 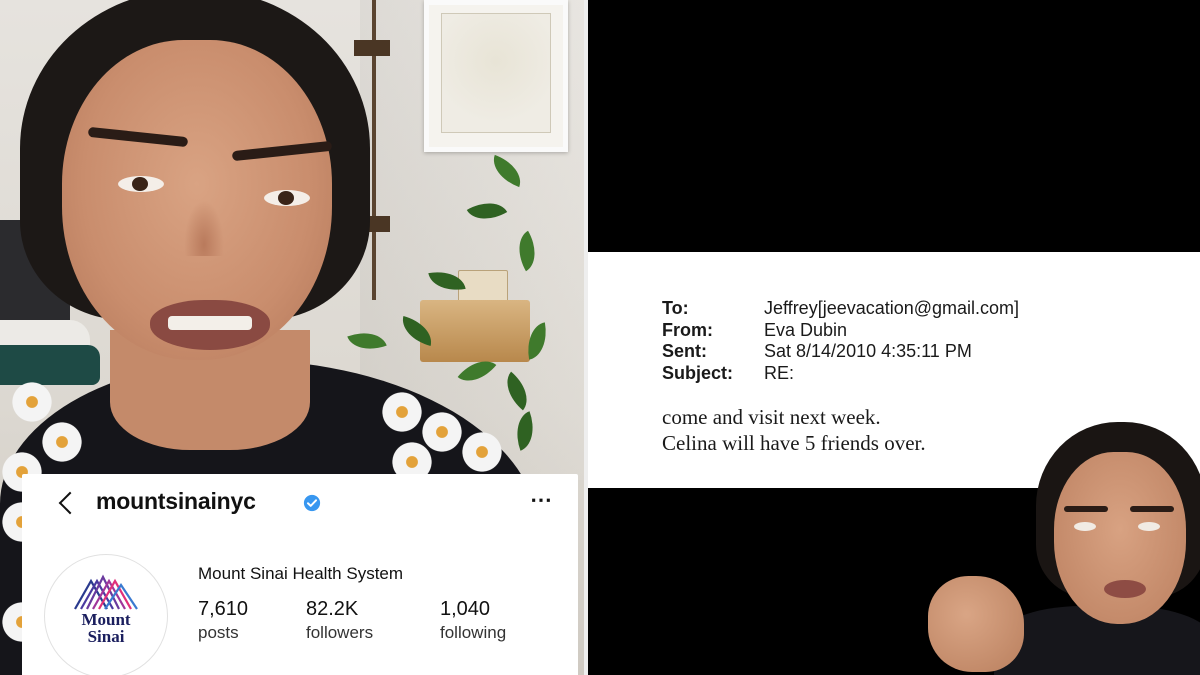 What do you see at coordinates (794, 443) in the screenshot?
I see `email-body-line: Celina will have 5 friends over.` at bounding box center [794, 443].